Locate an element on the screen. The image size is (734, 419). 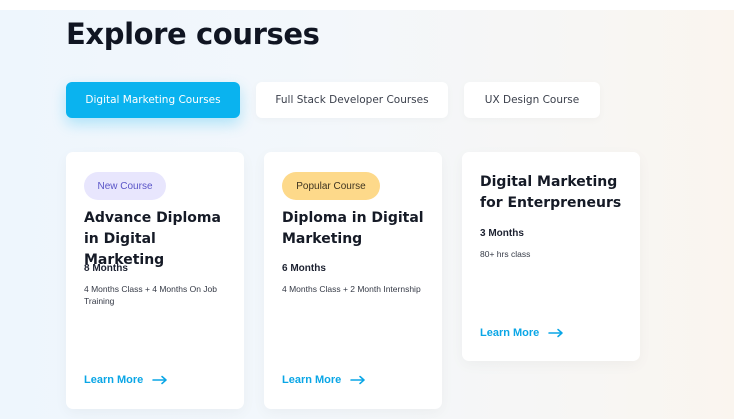
popular-course-badge: Popular Course is located at coordinates (331, 186).